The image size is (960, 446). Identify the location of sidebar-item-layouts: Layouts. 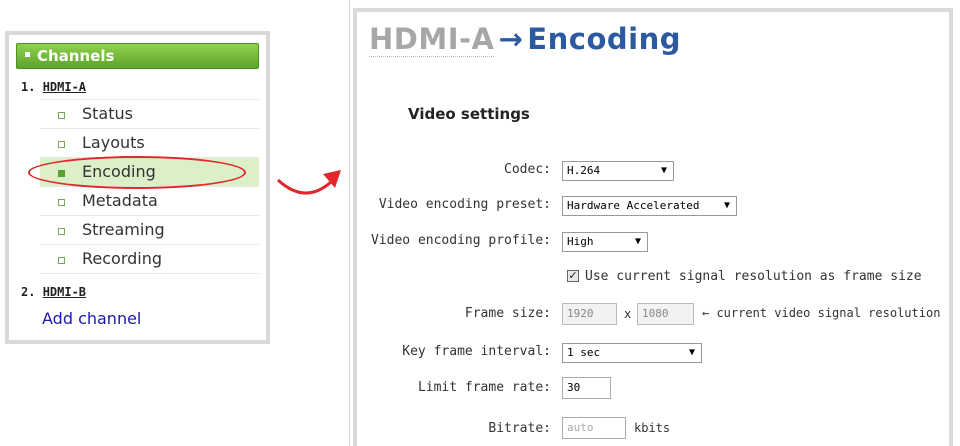
(149, 143).